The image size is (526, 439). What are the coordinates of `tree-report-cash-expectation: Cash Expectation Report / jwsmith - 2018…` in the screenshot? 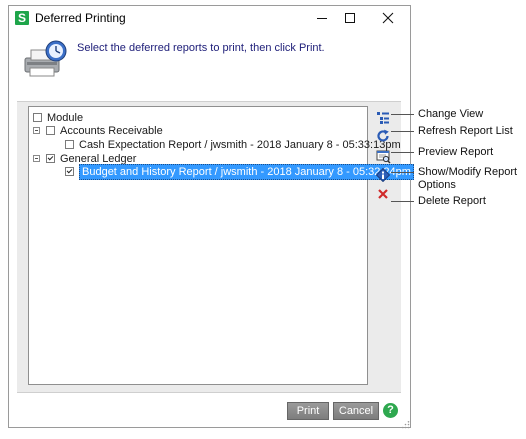 It's located at (233, 144).